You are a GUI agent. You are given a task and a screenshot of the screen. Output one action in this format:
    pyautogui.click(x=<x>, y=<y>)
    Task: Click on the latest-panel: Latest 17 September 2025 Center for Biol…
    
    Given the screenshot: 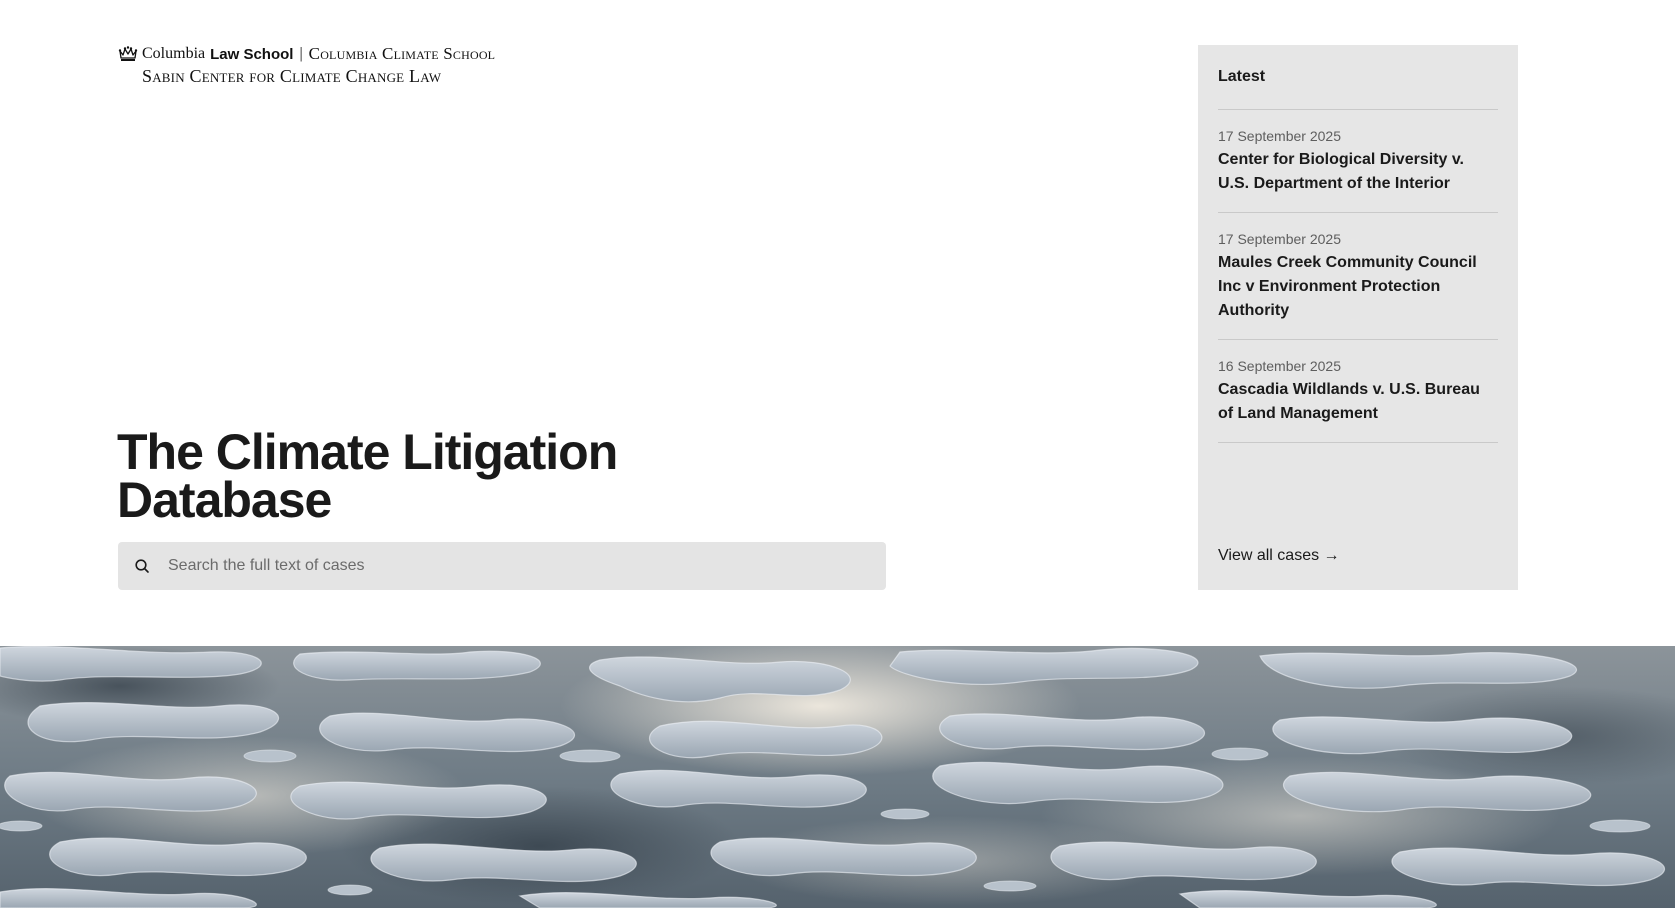 What is the action you would take?
    pyautogui.click(x=1358, y=317)
    